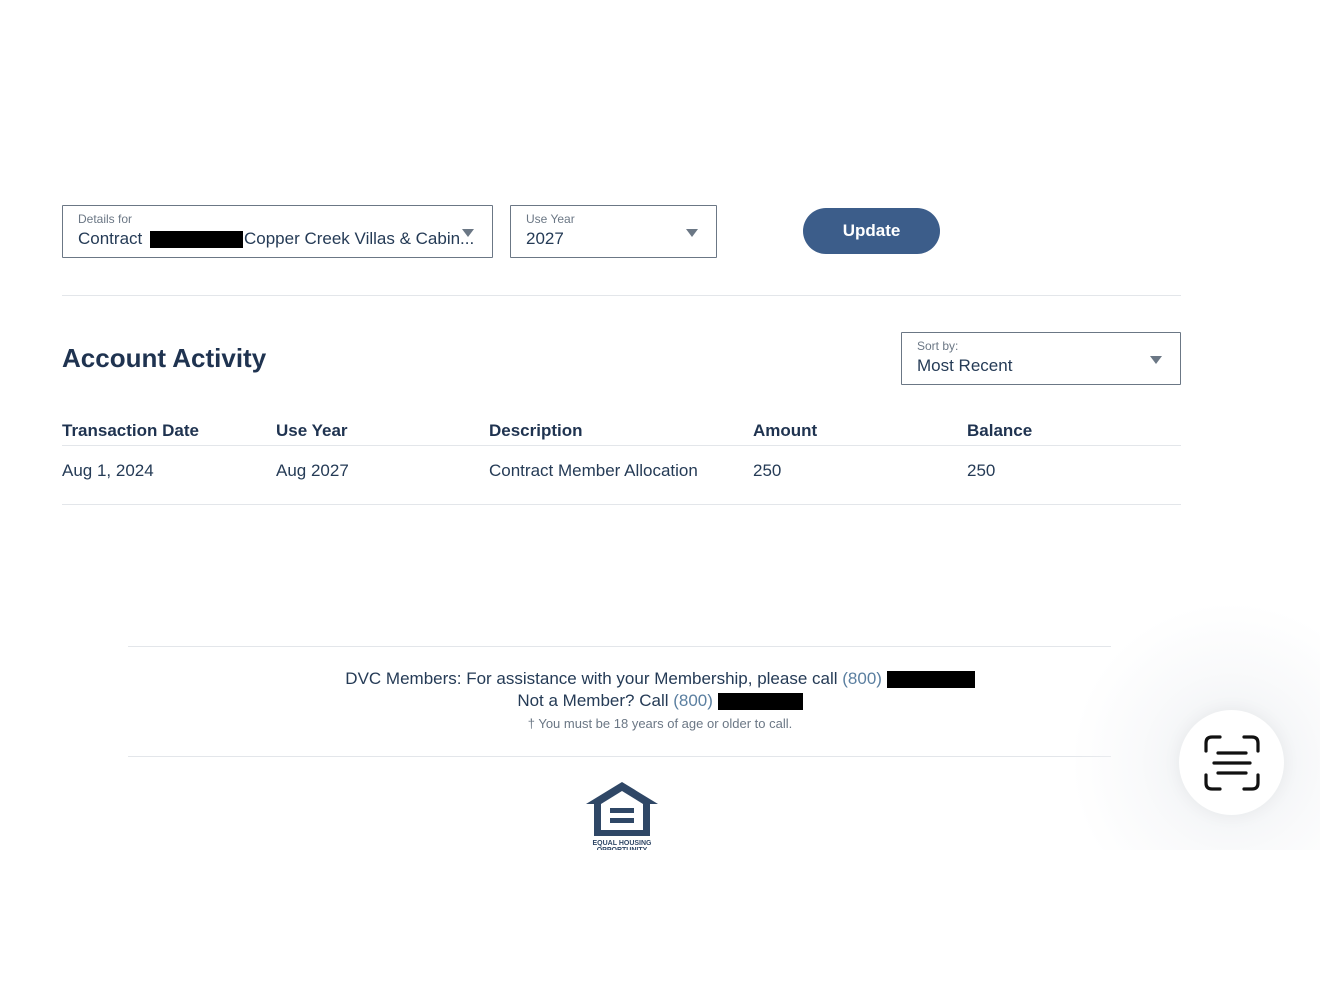 The image size is (1320, 1001). I want to click on table-header-divider, so click(621, 445).